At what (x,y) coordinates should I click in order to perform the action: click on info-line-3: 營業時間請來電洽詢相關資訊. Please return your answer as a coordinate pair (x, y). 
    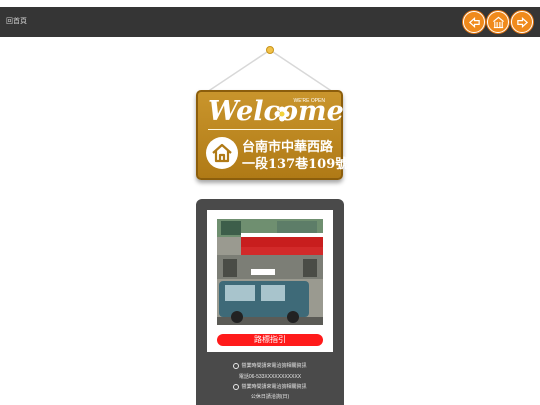
    Looking at the image, I should click on (270, 386).